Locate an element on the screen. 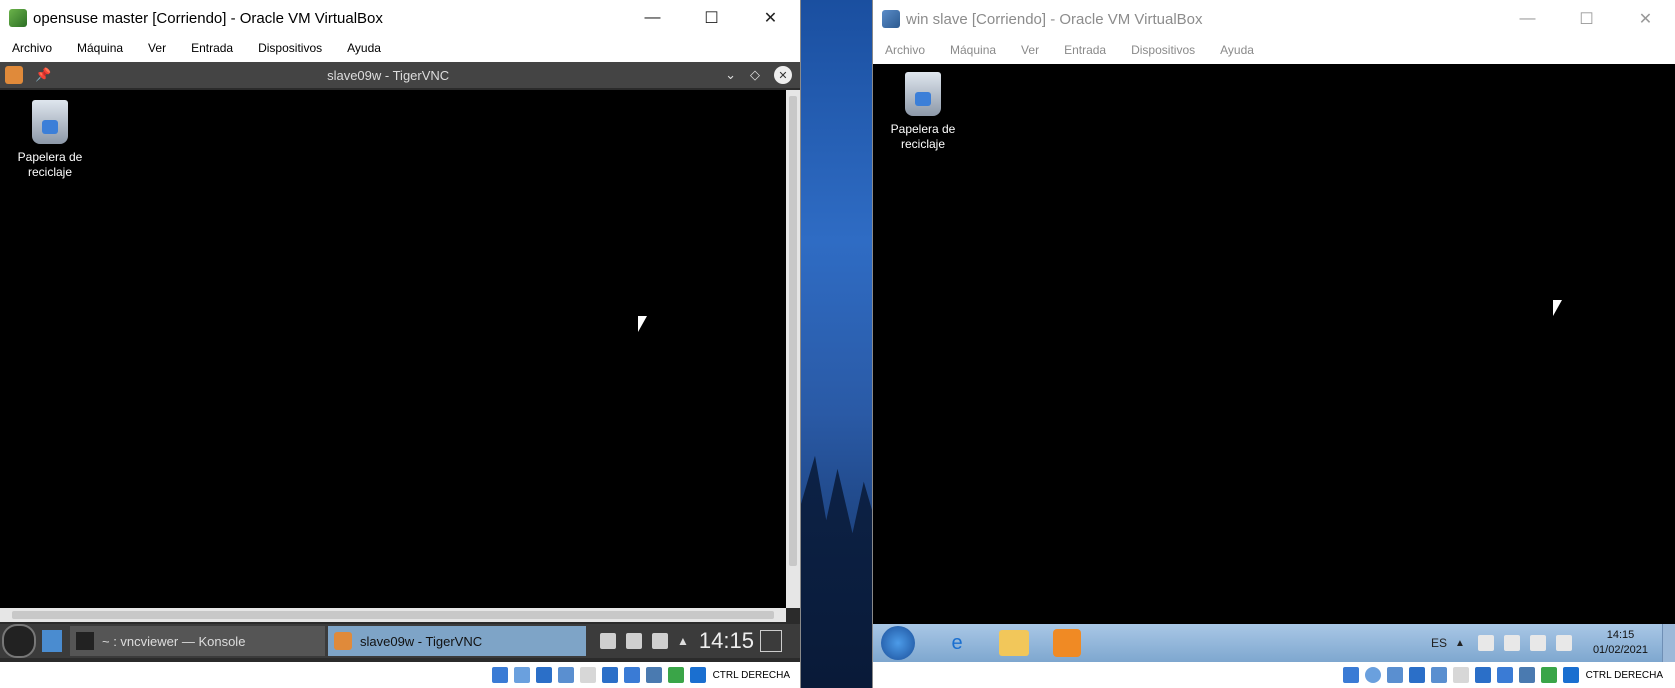  start-button is located at coordinates (898, 643).